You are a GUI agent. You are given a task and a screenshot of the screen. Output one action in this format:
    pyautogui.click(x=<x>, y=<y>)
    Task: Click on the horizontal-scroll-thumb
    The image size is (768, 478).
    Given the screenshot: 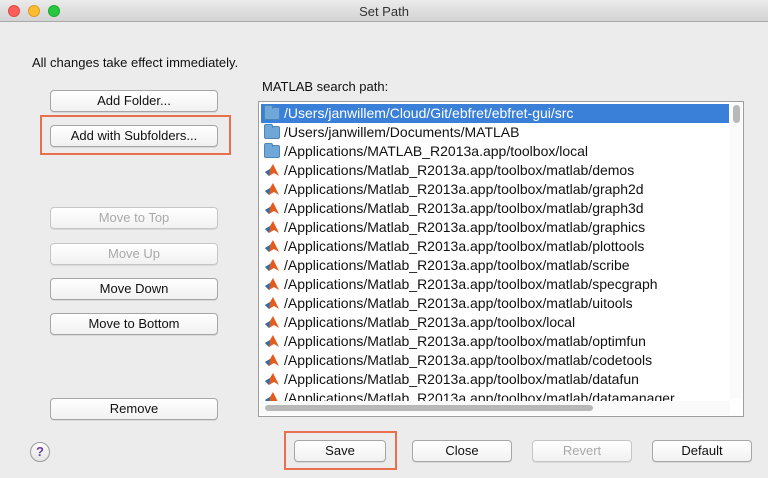 What is the action you would take?
    pyautogui.click(x=429, y=408)
    